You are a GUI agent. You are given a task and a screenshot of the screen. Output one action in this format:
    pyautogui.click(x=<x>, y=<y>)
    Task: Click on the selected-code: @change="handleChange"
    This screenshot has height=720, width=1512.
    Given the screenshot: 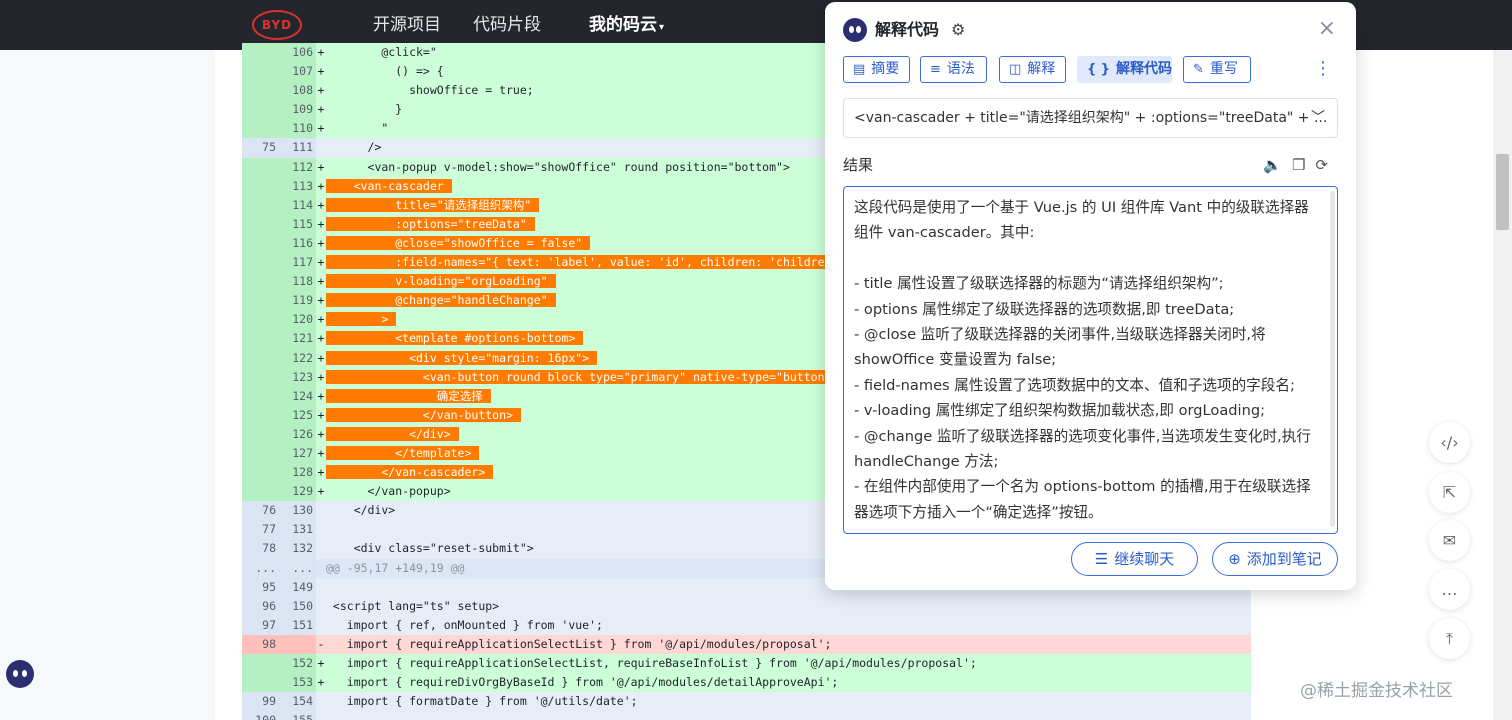 What is the action you would take?
    pyautogui.click(x=441, y=300)
    